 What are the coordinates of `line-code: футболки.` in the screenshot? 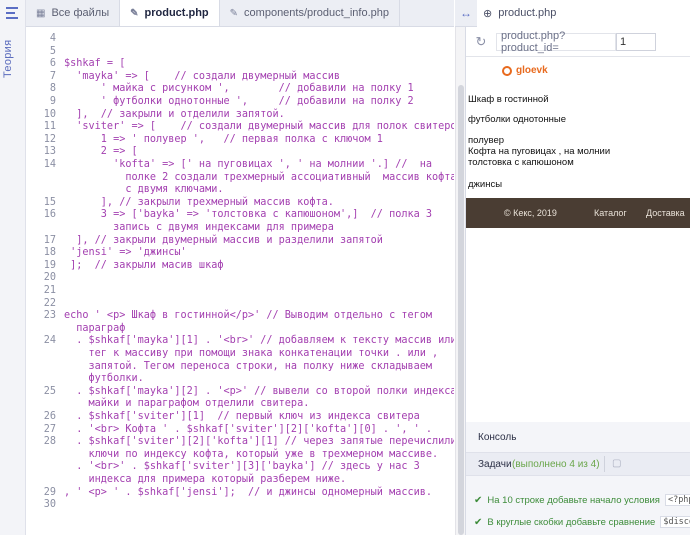 It's located at (104, 379).